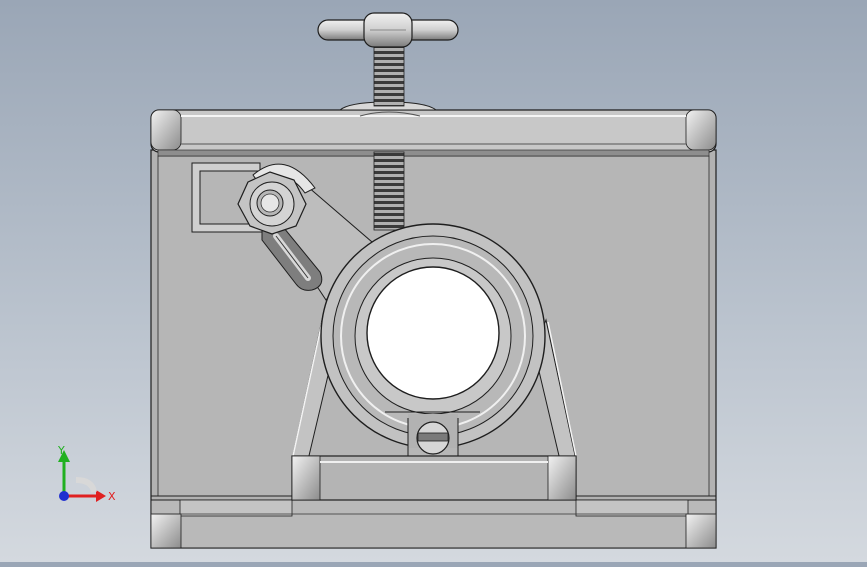 Image resolution: width=867 pixels, height=567 pixels. What do you see at coordinates (84, 474) in the screenshot?
I see `axis-triad: Y X` at bounding box center [84, 474].